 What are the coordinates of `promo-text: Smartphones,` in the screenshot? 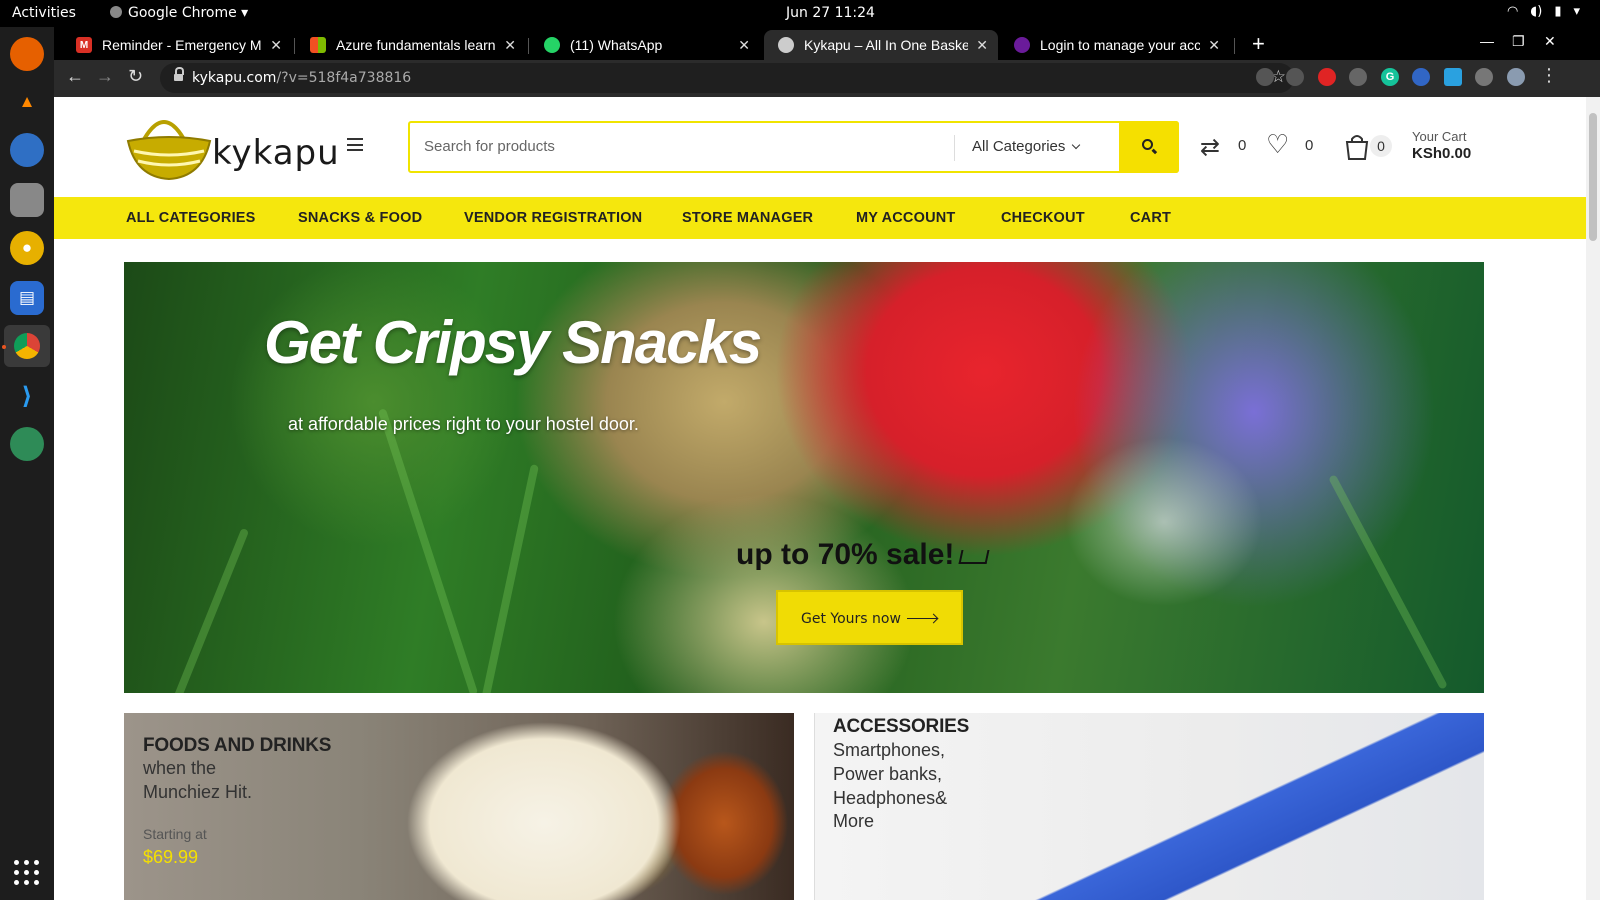 It's located at (889, 750).